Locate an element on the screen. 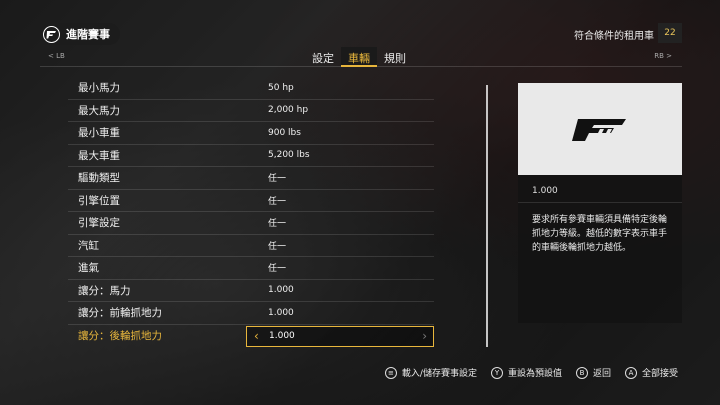  menu-button-icon: ≡ is located at coordinates (390, 372).